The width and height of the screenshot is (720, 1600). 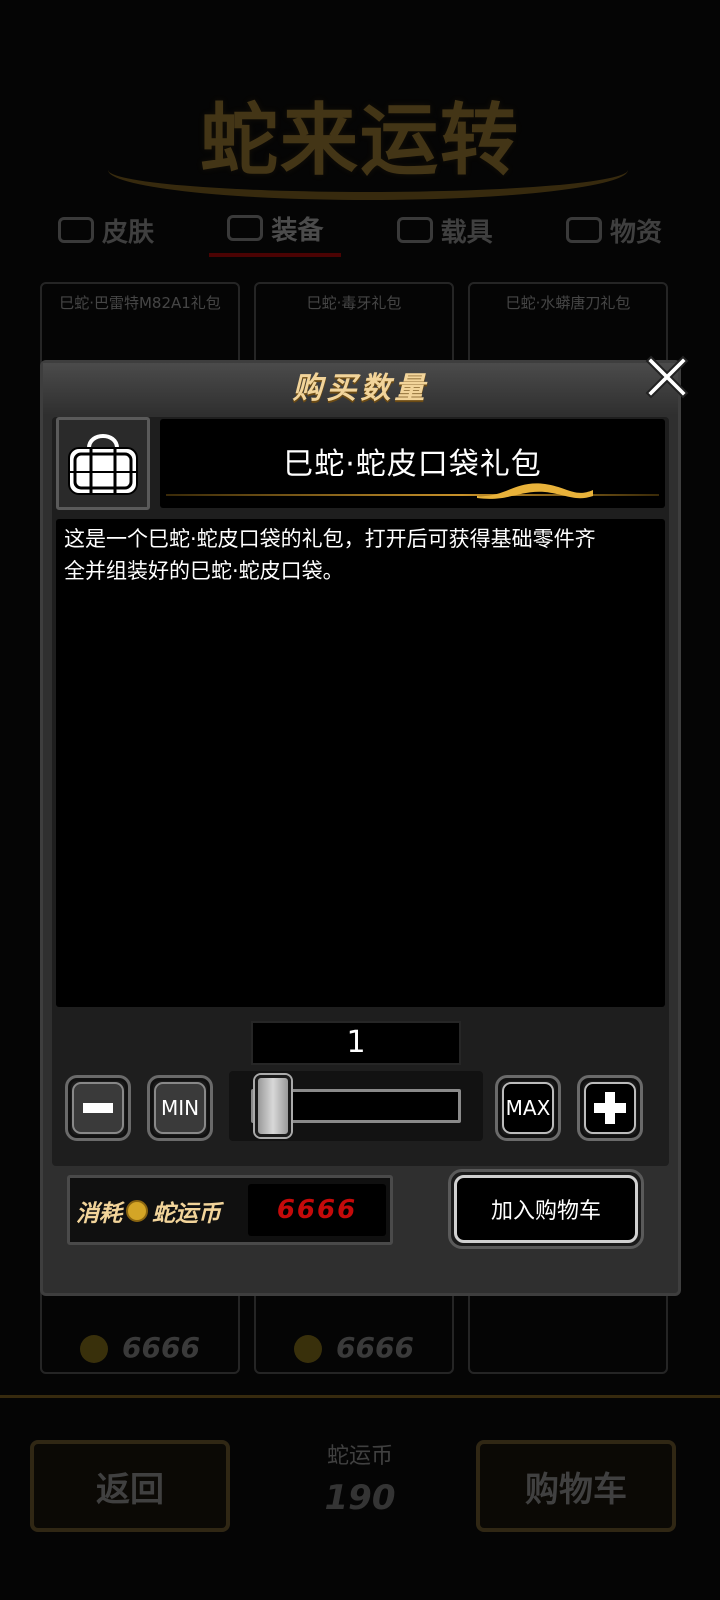 What do you see at coordinates (368, 170) in the screenshot?
I see `snake-decoration` at bounding box center [368, 170].